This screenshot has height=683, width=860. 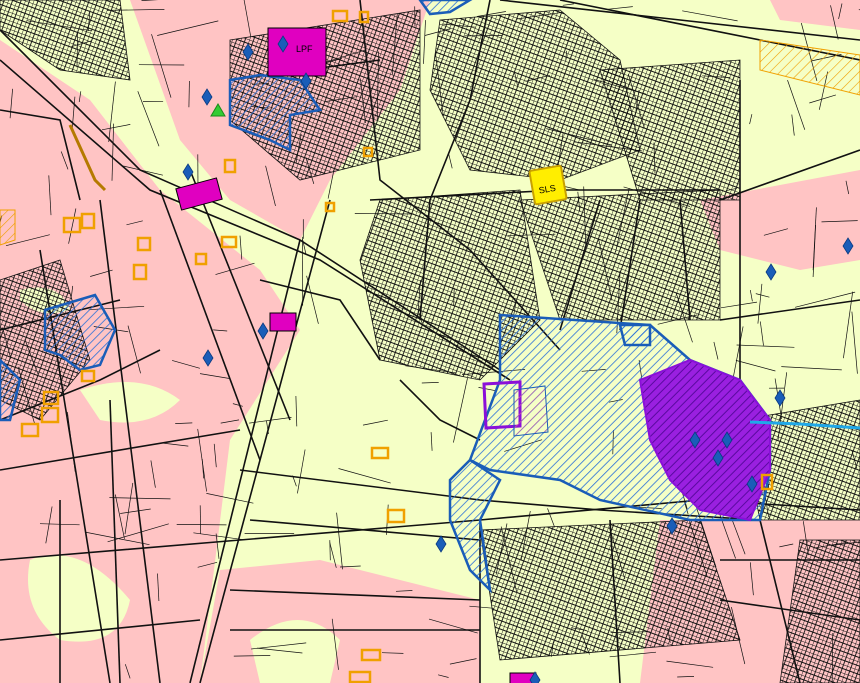 I want to click on pink-hatch-block, so click(x=531, y=411).